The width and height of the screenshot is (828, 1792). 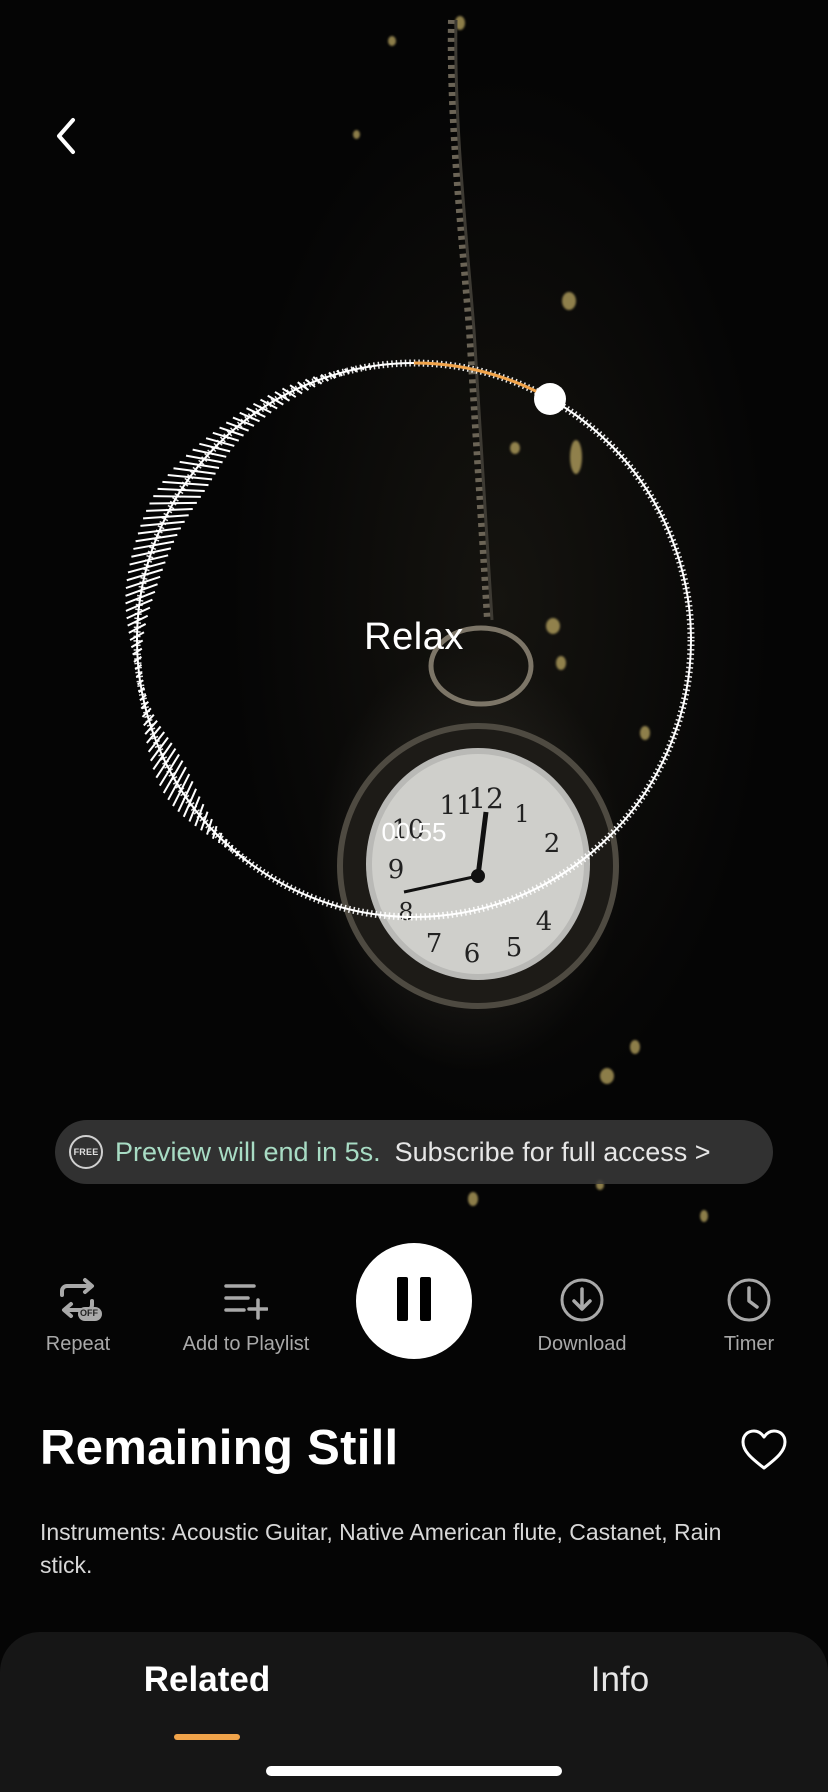 I want to click on add-to-playlist-icon, so click(x=246, y=1300).